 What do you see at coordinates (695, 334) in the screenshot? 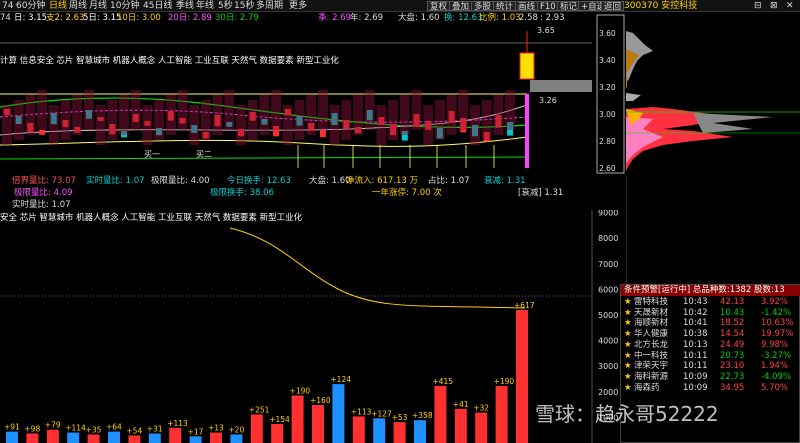
I see `alert-time: 10:38` at bounding box center [695, 334].